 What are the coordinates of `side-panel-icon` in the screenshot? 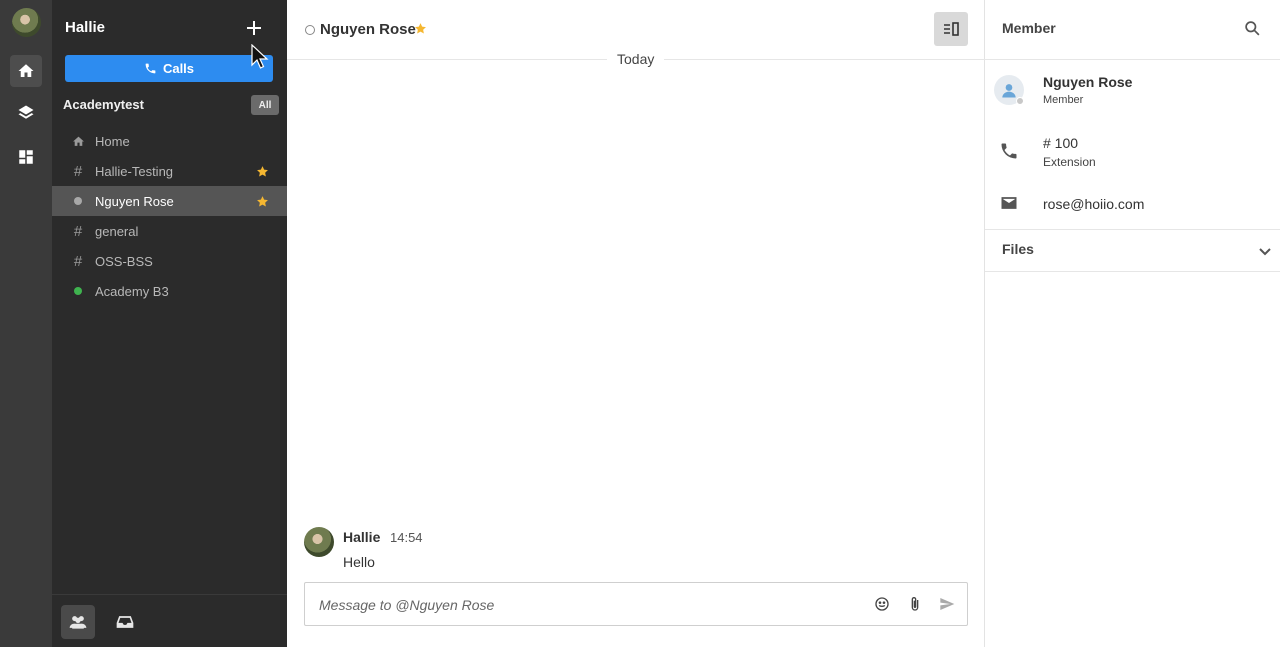 It's located at (951, 29).